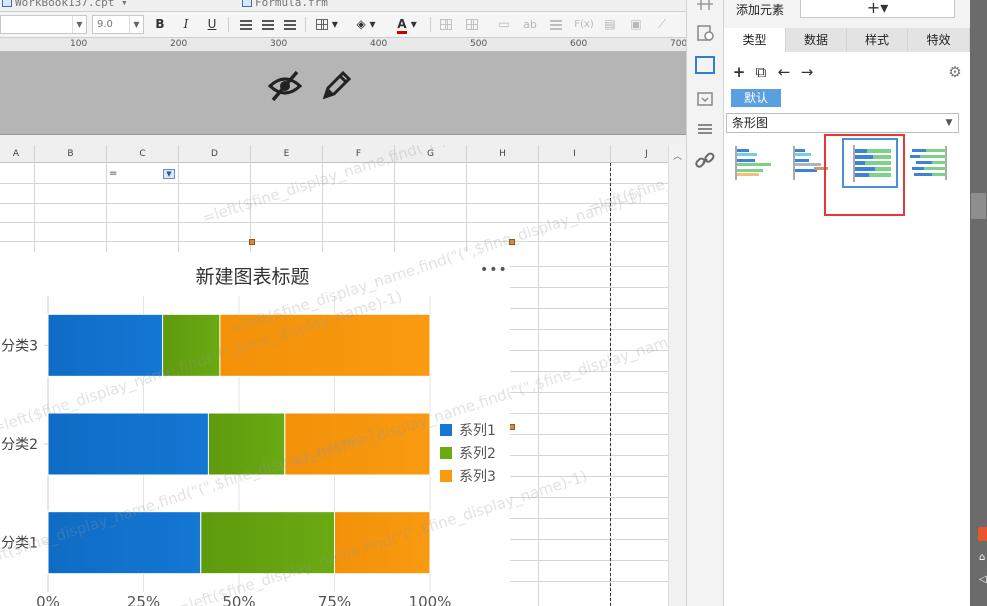  Describe the element at coordinates (246, 24) in the screenshot. I see `align-left-button` at that location.